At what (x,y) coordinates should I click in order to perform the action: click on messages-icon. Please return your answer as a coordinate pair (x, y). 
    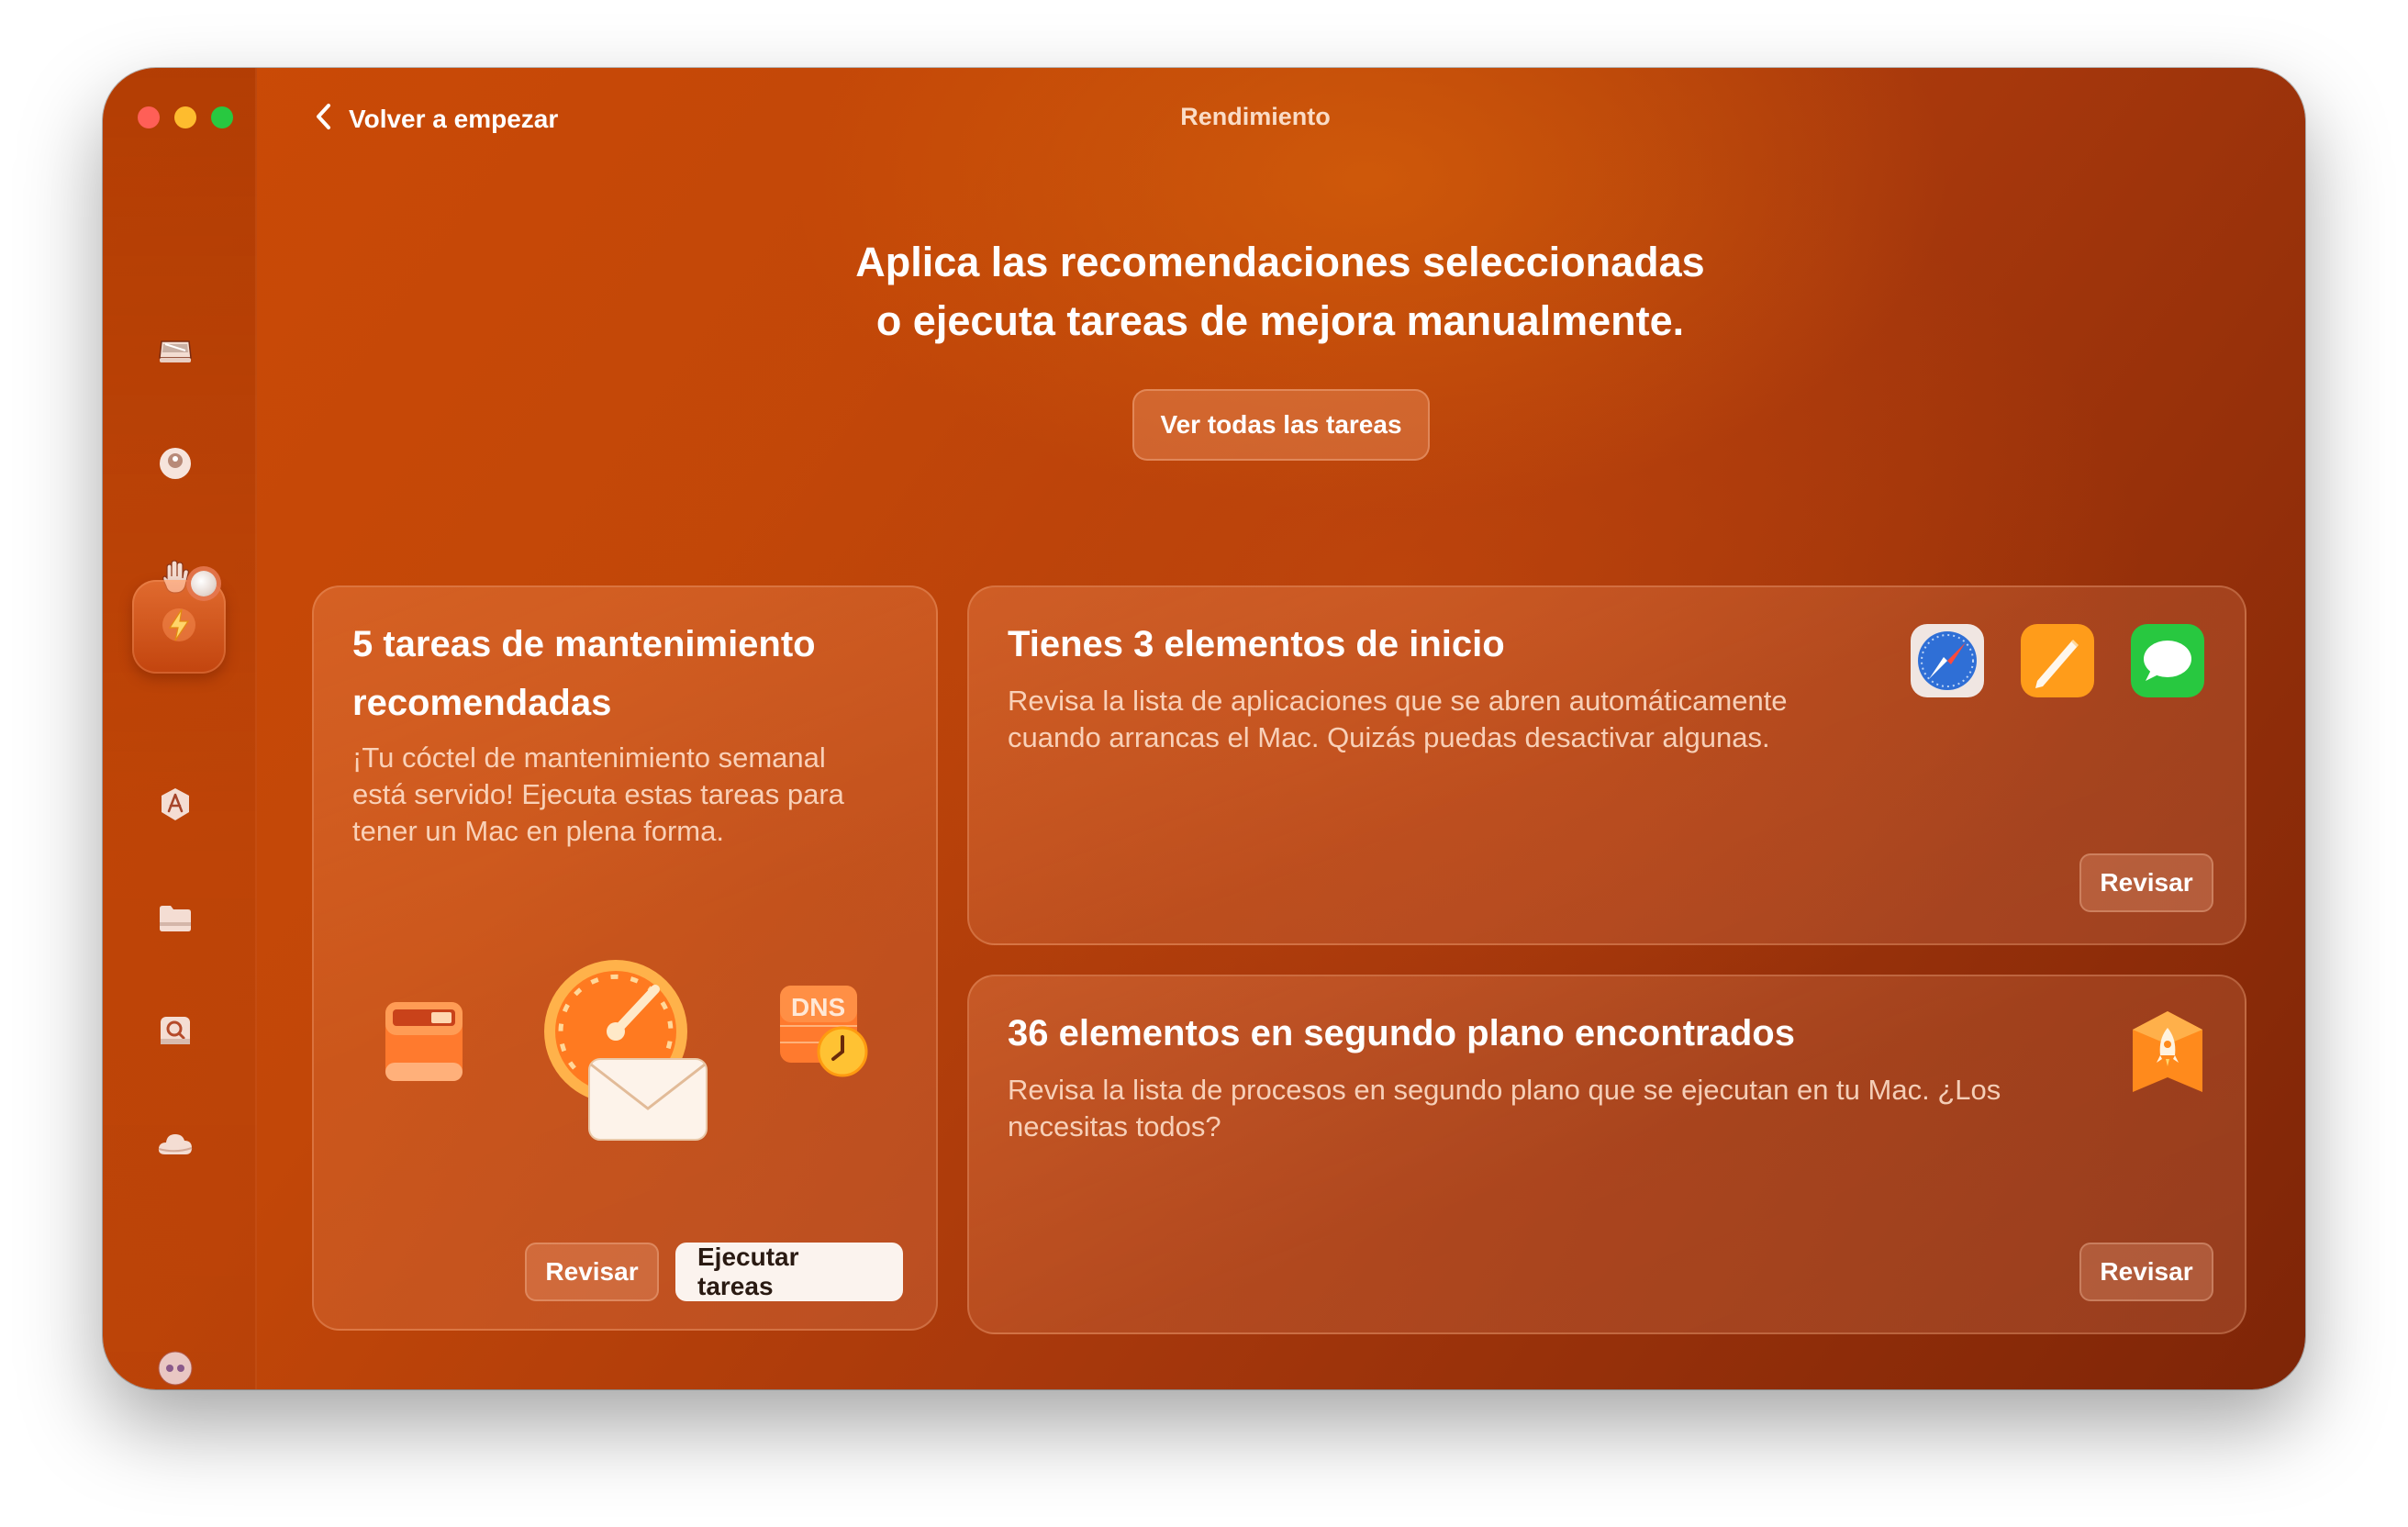
    Looking at the image, I should click on (2167, 661).